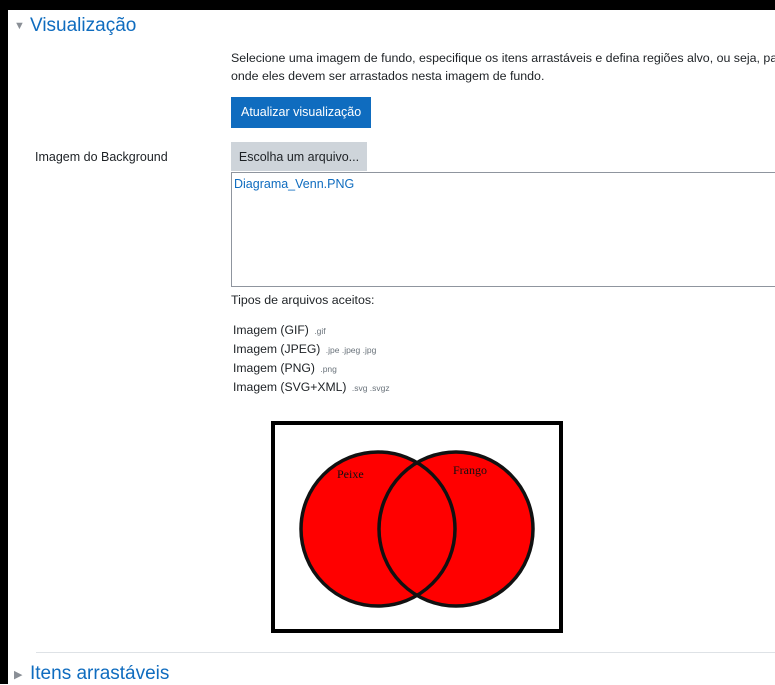 This screenshot has height=685, width=775. I want to click on section-itens-header: ▶ Itens arrastáveis, so click(91, 674).